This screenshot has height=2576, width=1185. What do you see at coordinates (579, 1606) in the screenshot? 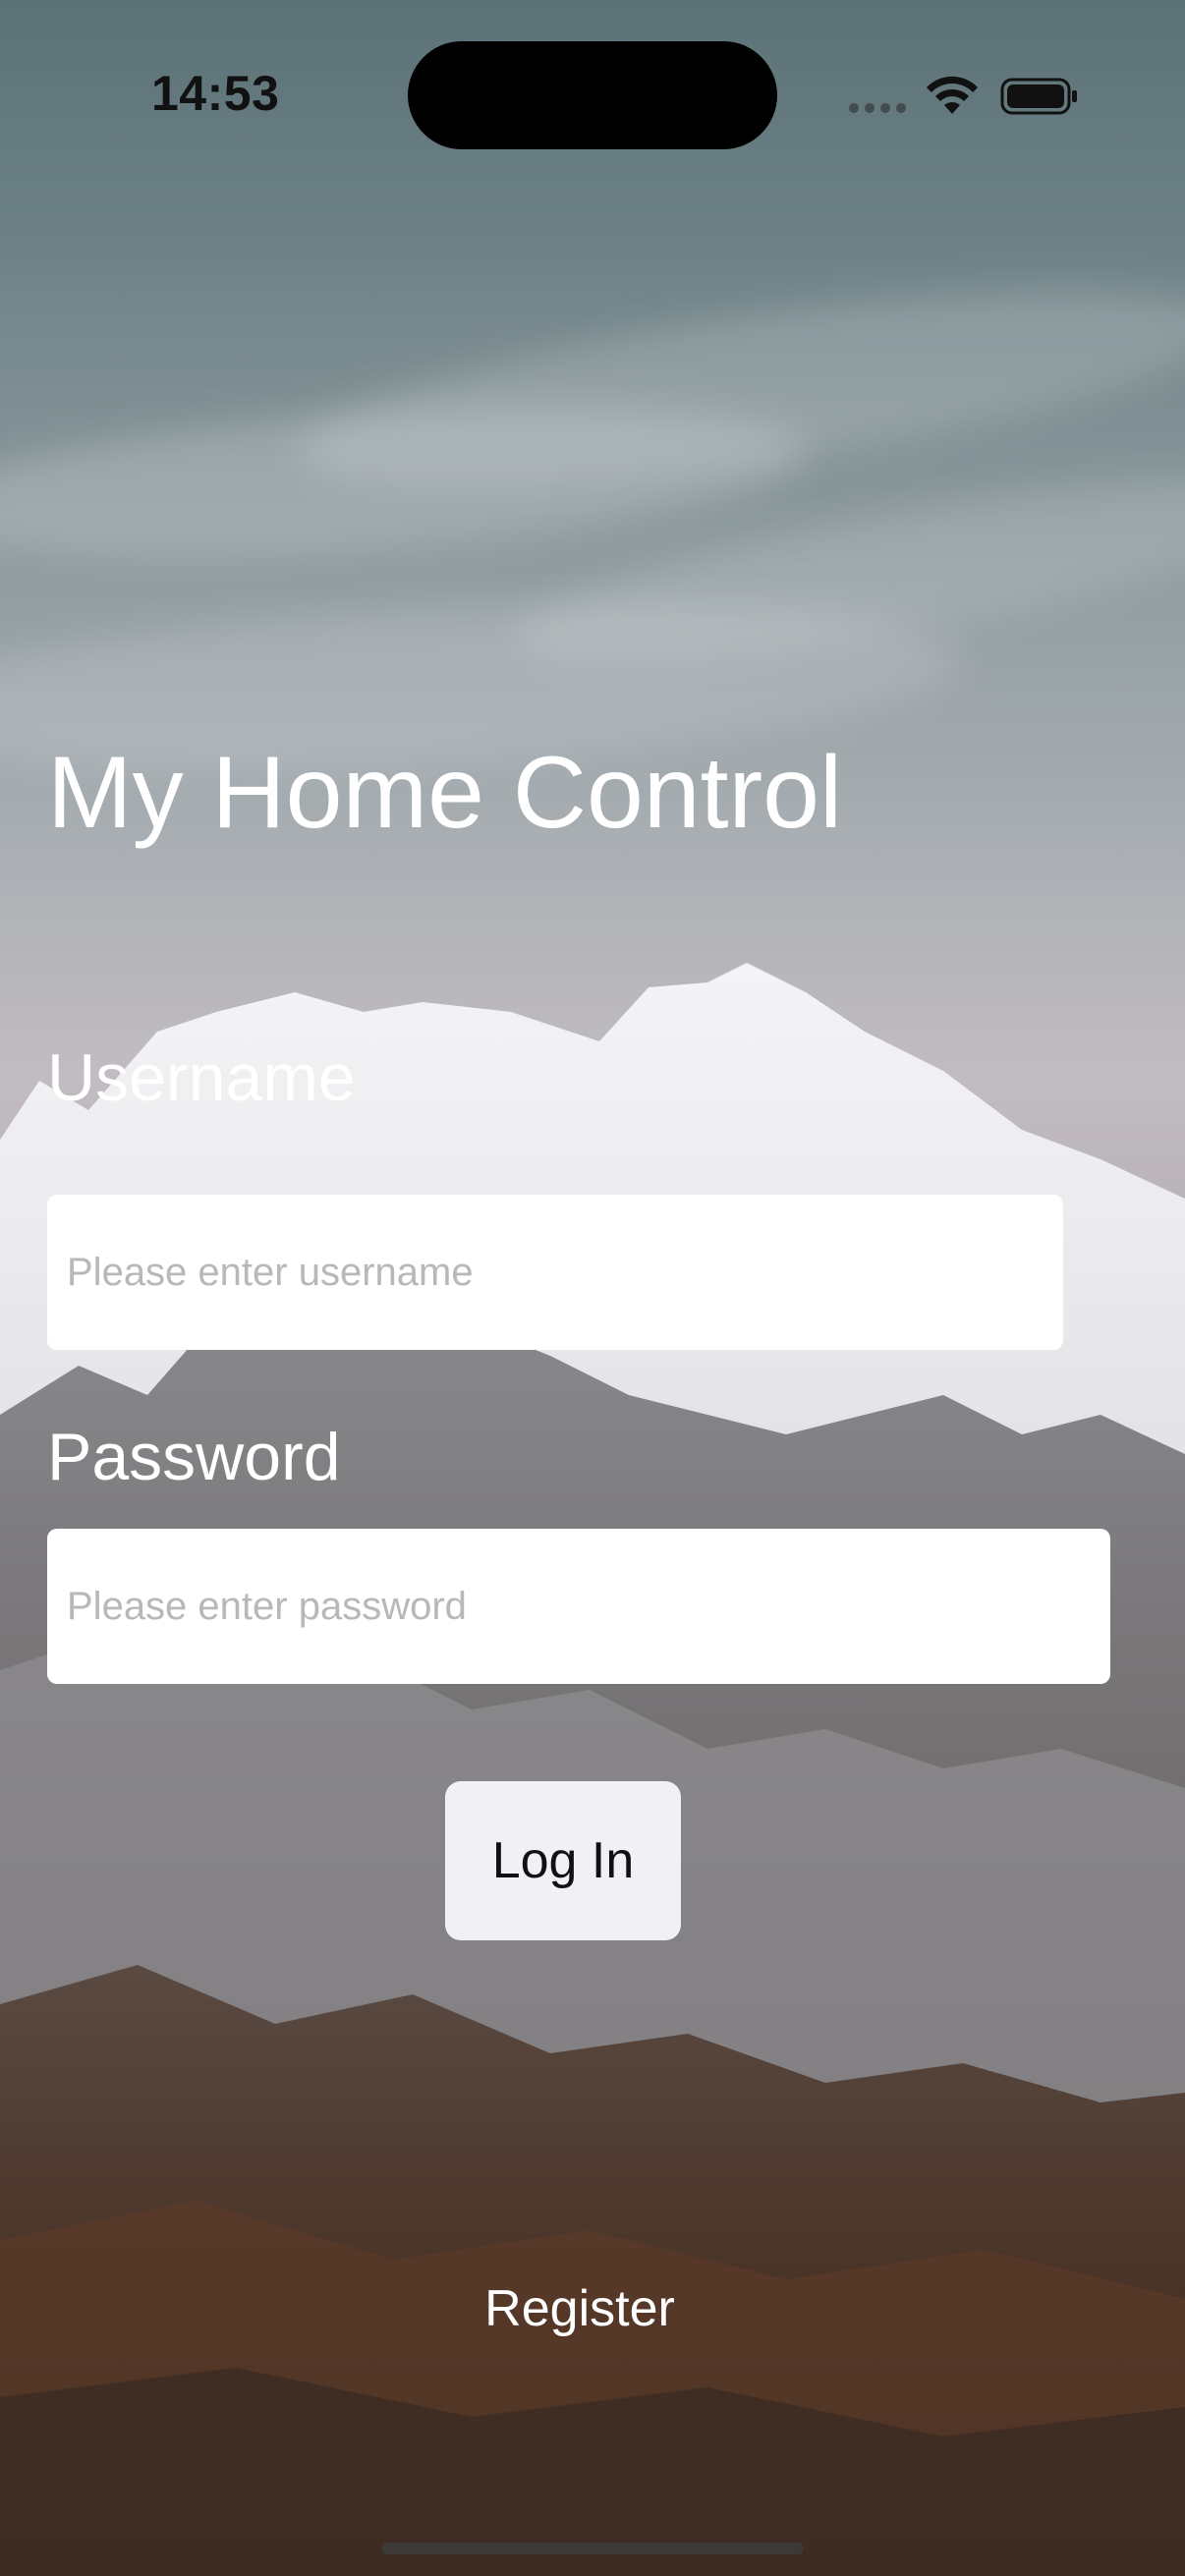
I see `password-input` at bounding box center [579, 1606].